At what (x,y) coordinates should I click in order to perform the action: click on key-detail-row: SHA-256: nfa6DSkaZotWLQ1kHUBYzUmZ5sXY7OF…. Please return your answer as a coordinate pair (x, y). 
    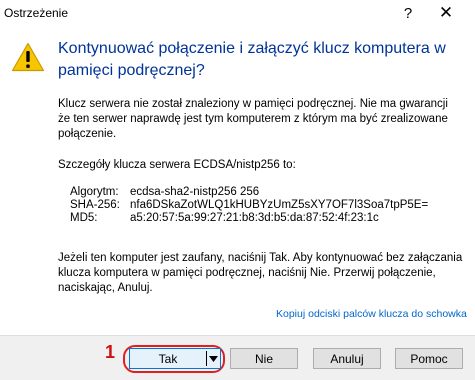
    Looking at the image, I should click on (243, 205).